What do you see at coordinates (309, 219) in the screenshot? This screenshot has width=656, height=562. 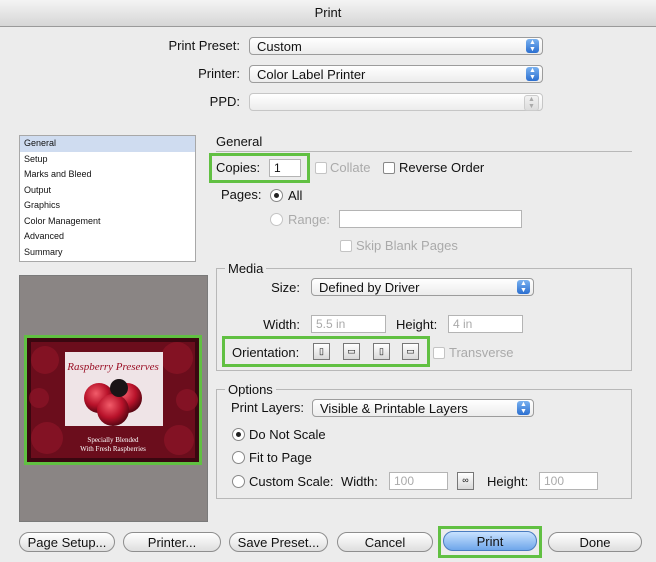 I see `pages-range-label: Range:` at bounding box center [309, 219].